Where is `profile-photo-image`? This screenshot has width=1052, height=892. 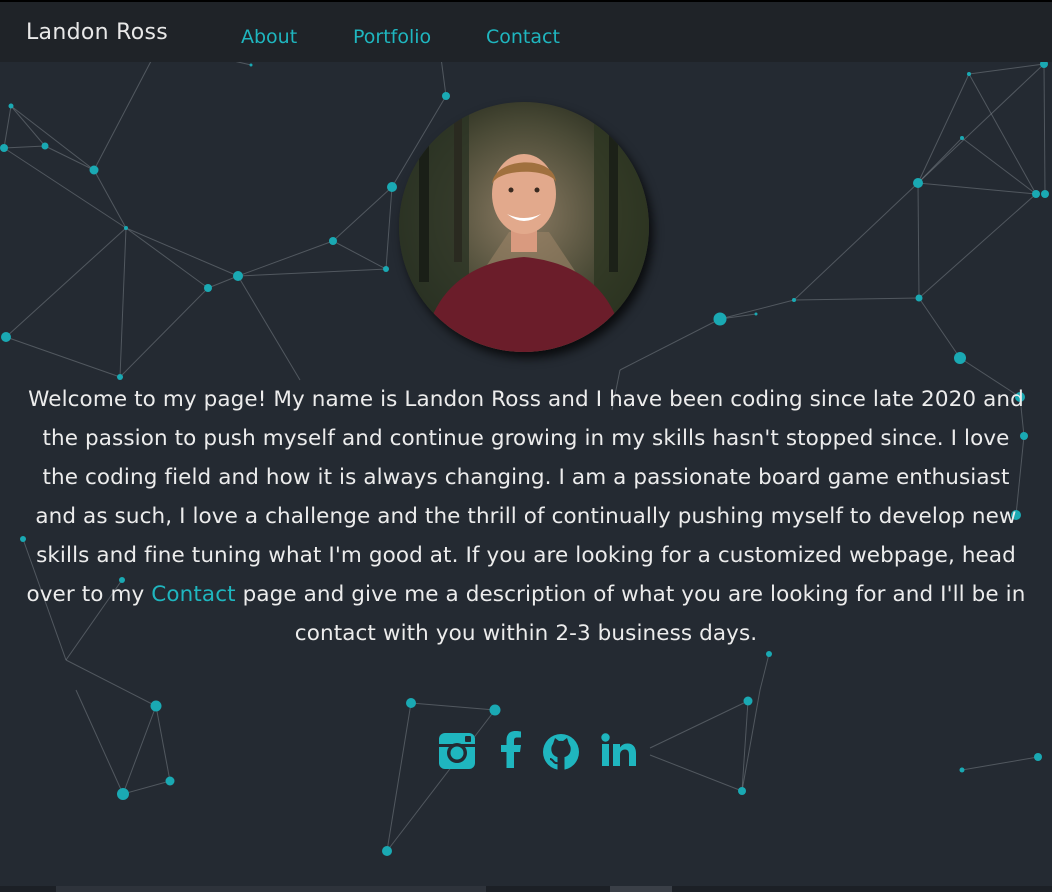
profile-photo-image is located at coordinates (524, 227).